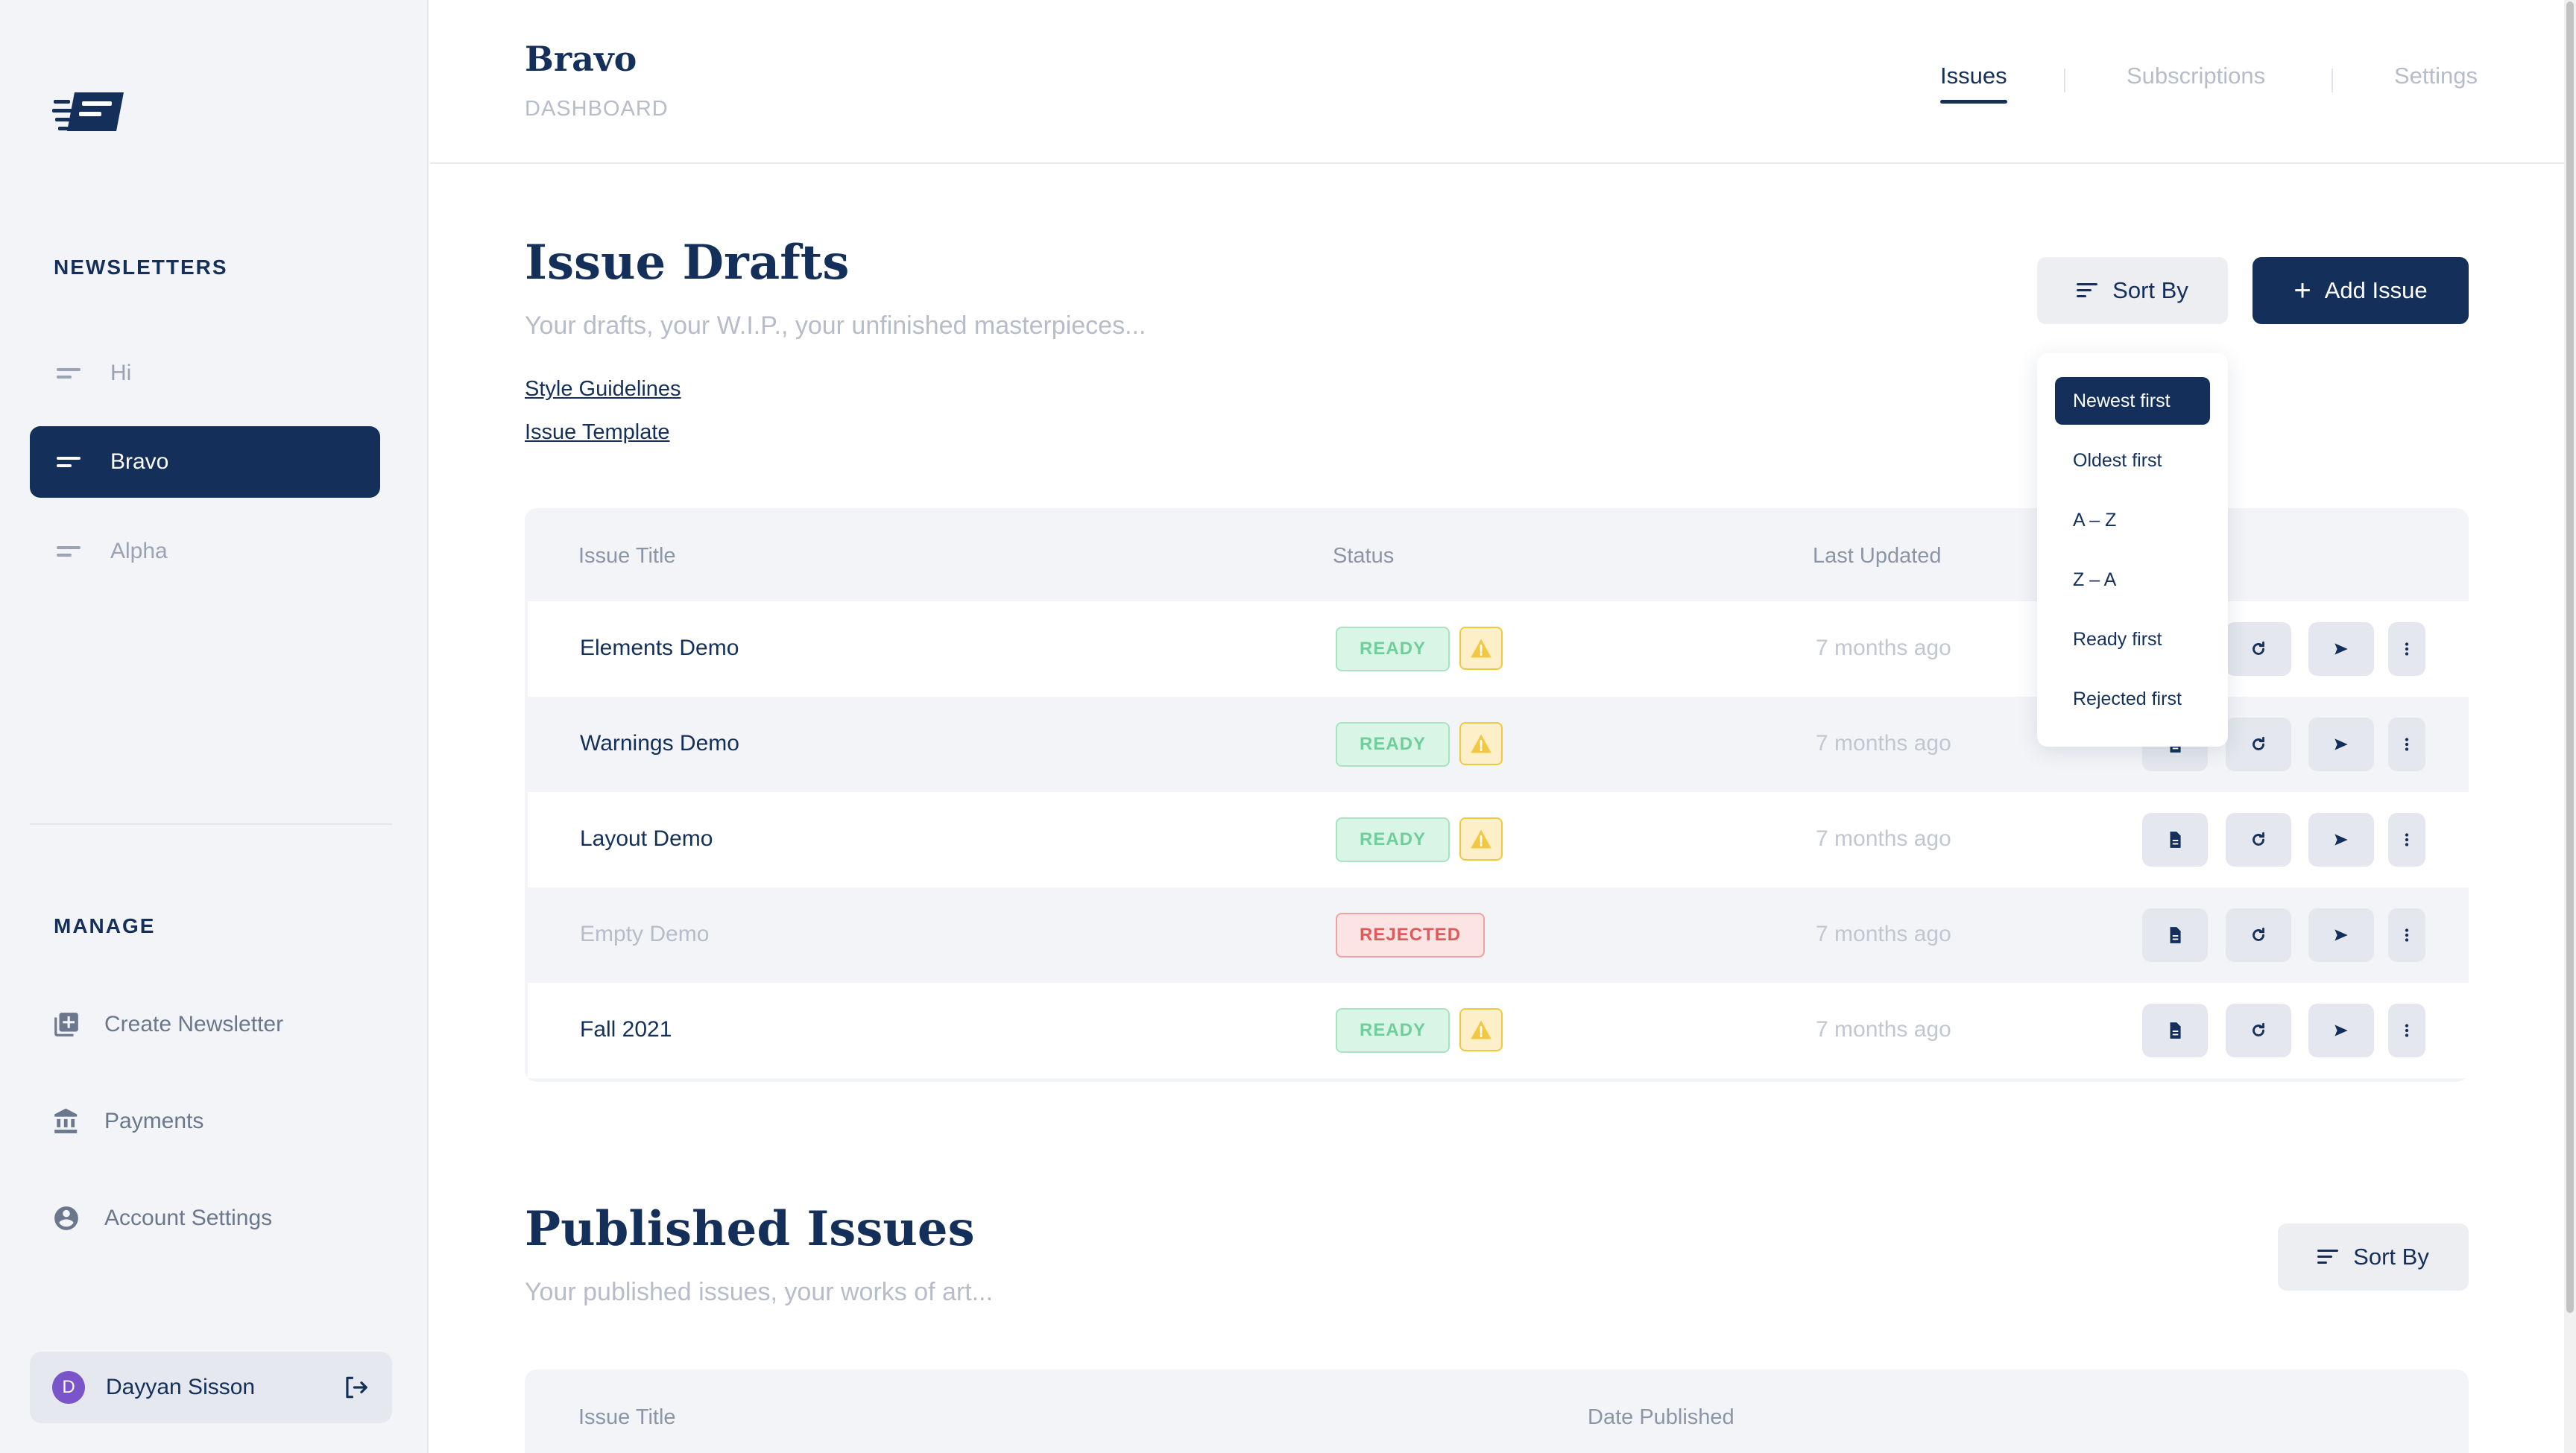  I want to click on published-table: Issue Title Date Published, so click(1497, 1411).